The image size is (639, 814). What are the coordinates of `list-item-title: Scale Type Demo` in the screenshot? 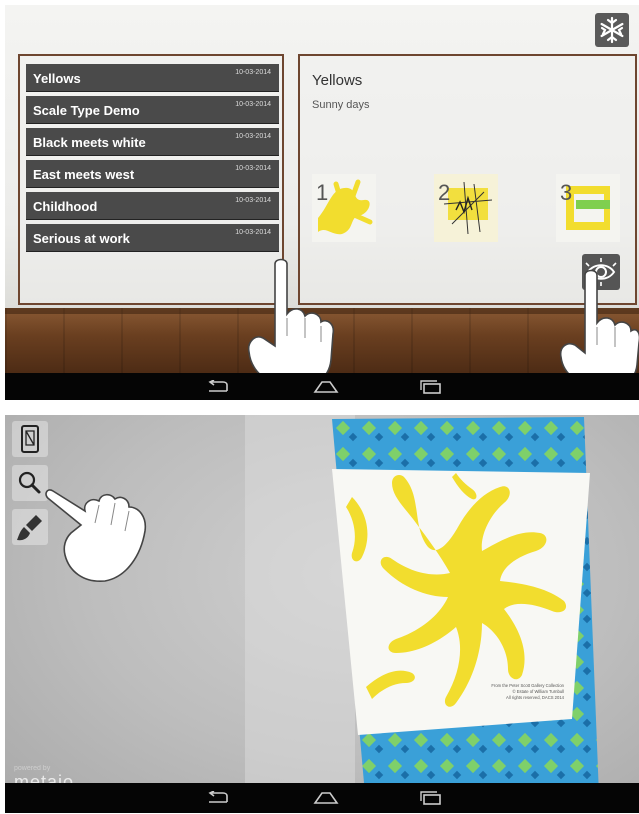 It's located at (86, 110).